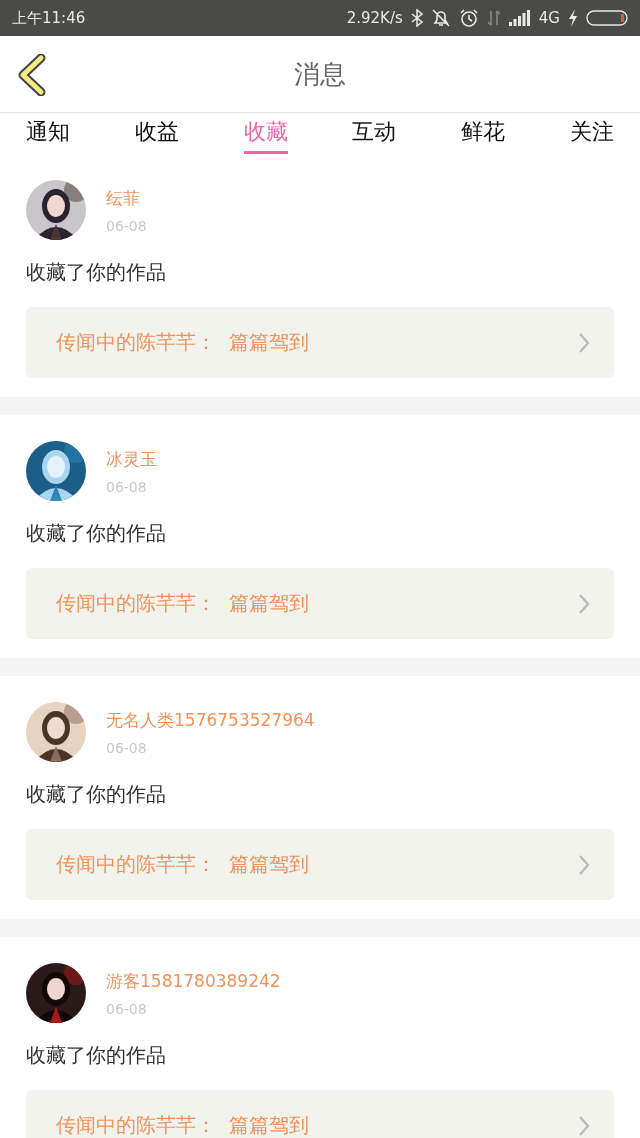 This screenshot has width=640, height=1138. Describe the element at coordinates (607, 18) in the screenshot. I see `battery-icon` at that location.